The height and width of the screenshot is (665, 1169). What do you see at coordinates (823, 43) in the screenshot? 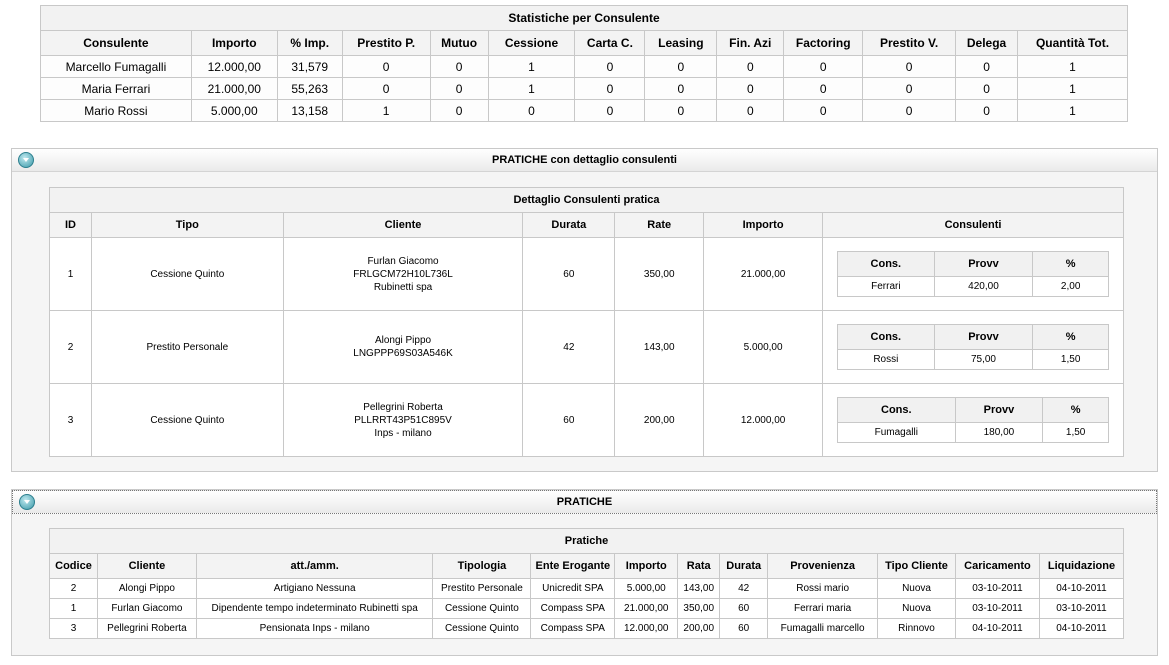
I see `col-header: Factoring` at bounding box center [823, 43].